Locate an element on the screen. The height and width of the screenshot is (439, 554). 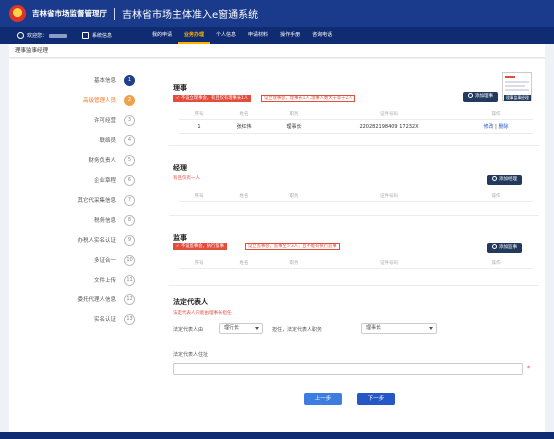
nav-item-profile: 个人信息 is located at coordinates (226, 35).